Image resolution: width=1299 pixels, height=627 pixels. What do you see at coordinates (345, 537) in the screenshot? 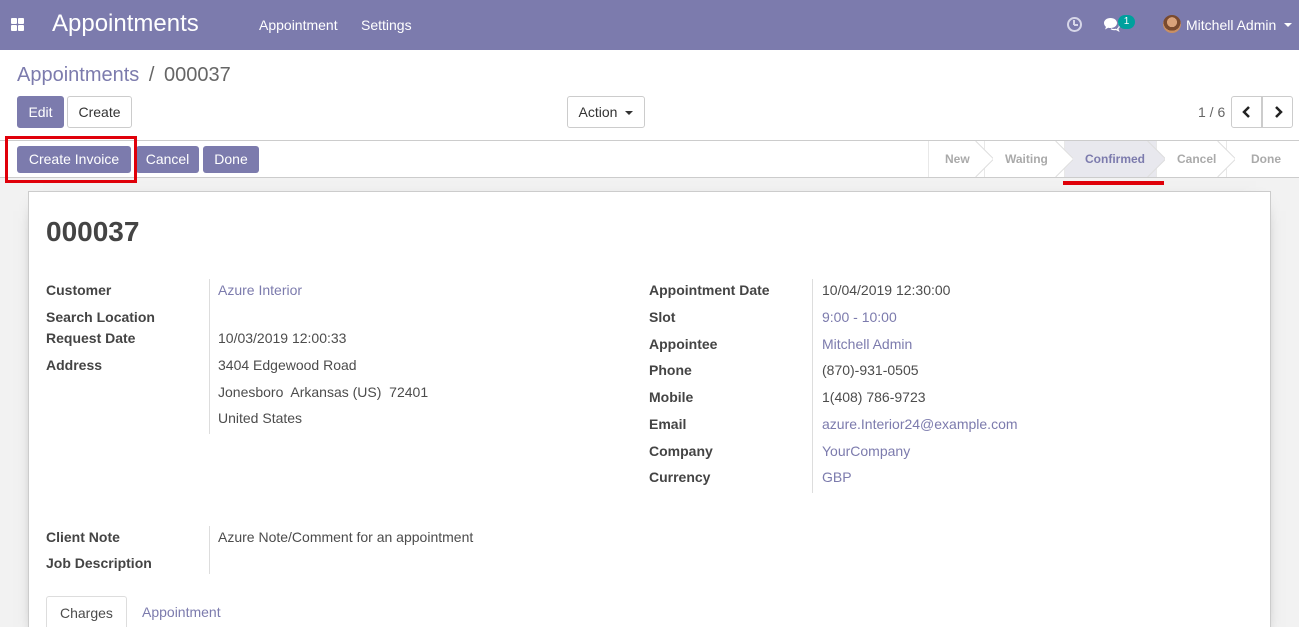
I see `client-note-field: Azure Note/Comment for an appointment` at bounding box center [345, 537].